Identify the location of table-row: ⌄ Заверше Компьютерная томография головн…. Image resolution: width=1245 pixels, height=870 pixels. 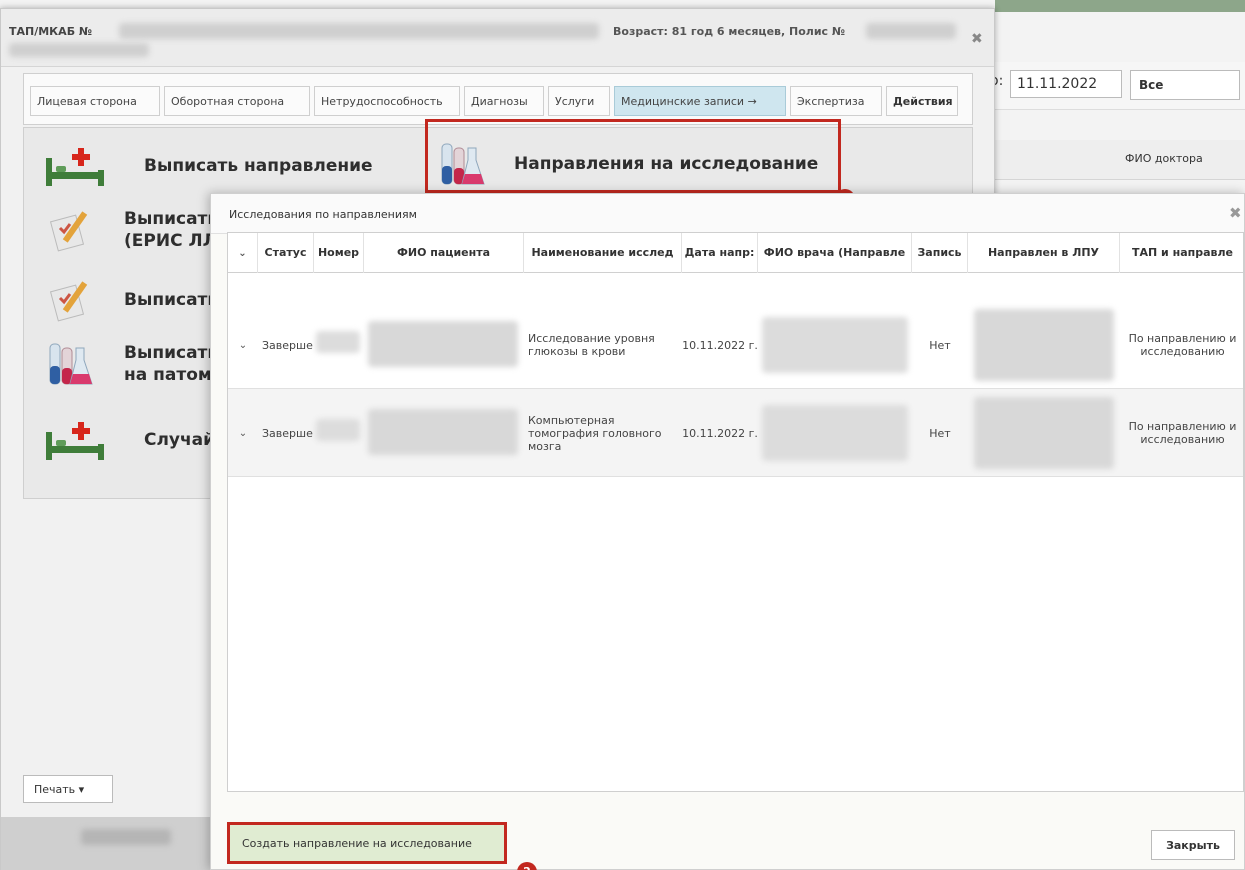
(735, 433).